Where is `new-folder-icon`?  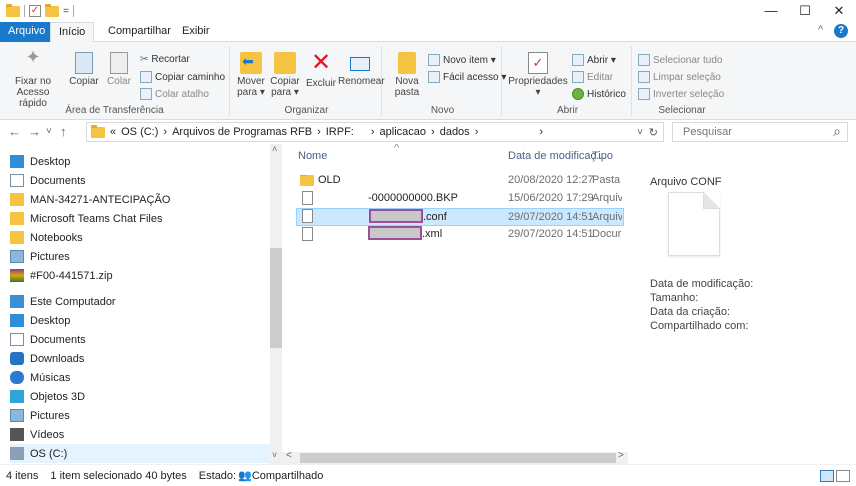 new-folder-icon is located at coordinates (52, 10).